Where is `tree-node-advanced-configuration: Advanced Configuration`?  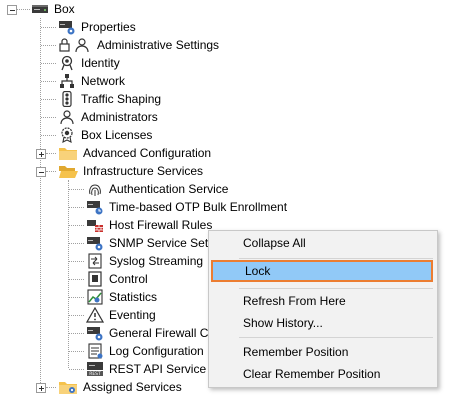
tree-node-advanced-configuration: Advanced Configuration is located at coordinates (134, 153).